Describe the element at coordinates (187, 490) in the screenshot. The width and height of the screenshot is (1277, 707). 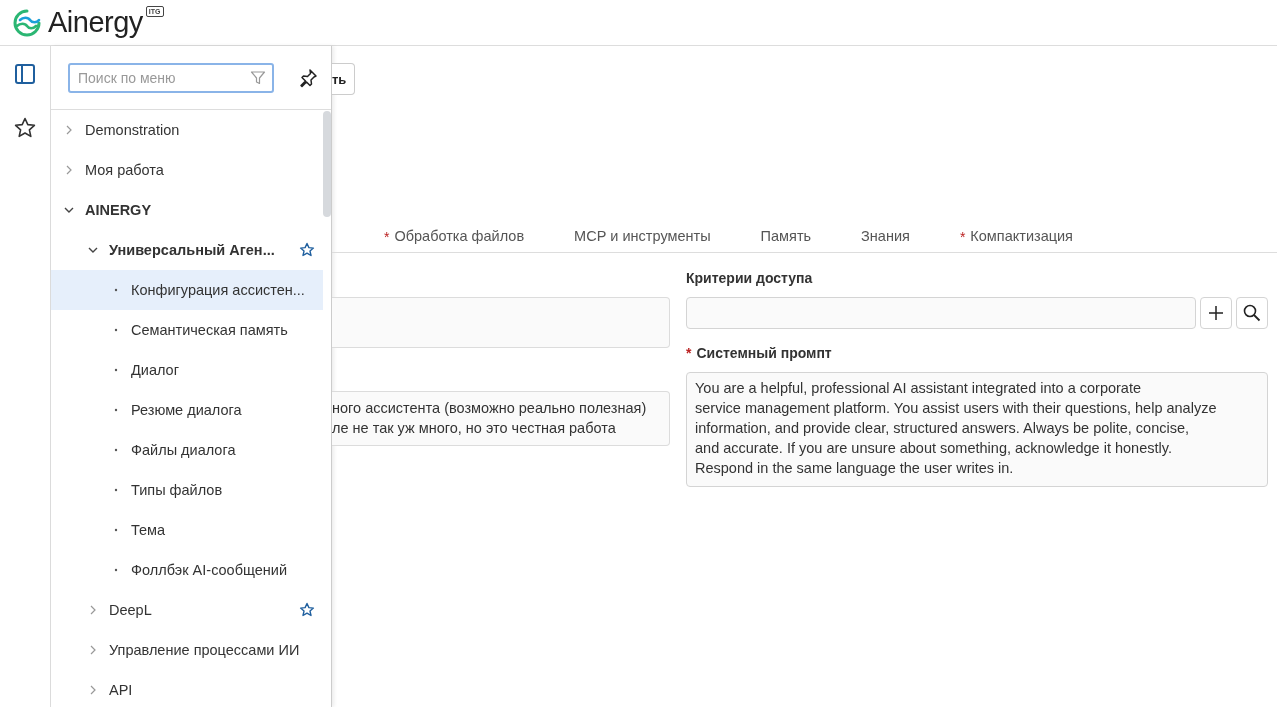
I see `menu-item: Типы файлов` at that location.